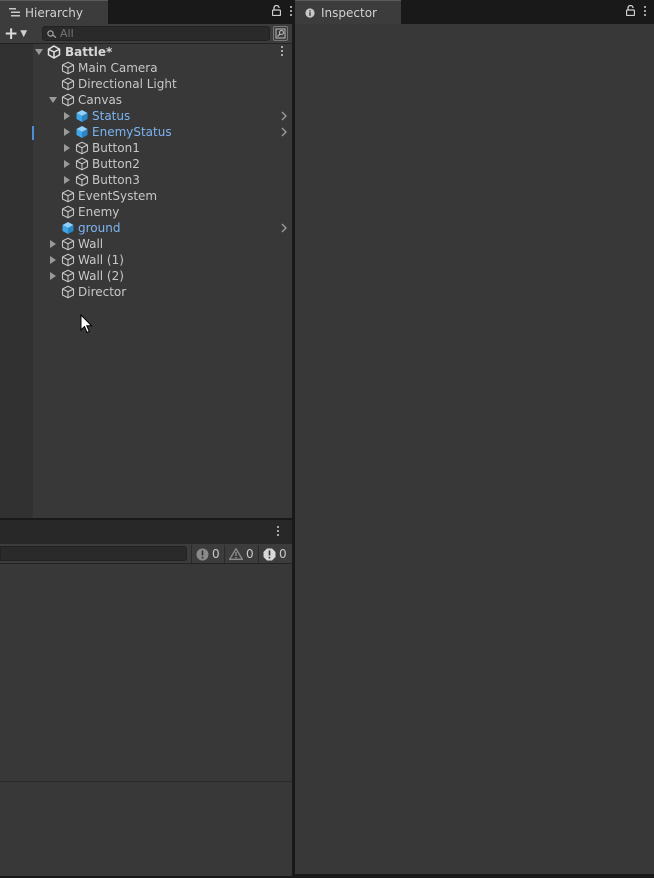 Image resolution: width=654 pixels, height=878 pixels. Describe the element at coordinates (91, 244) in the screenshot. I see `hierarchy-item-label: Wall` at that location.